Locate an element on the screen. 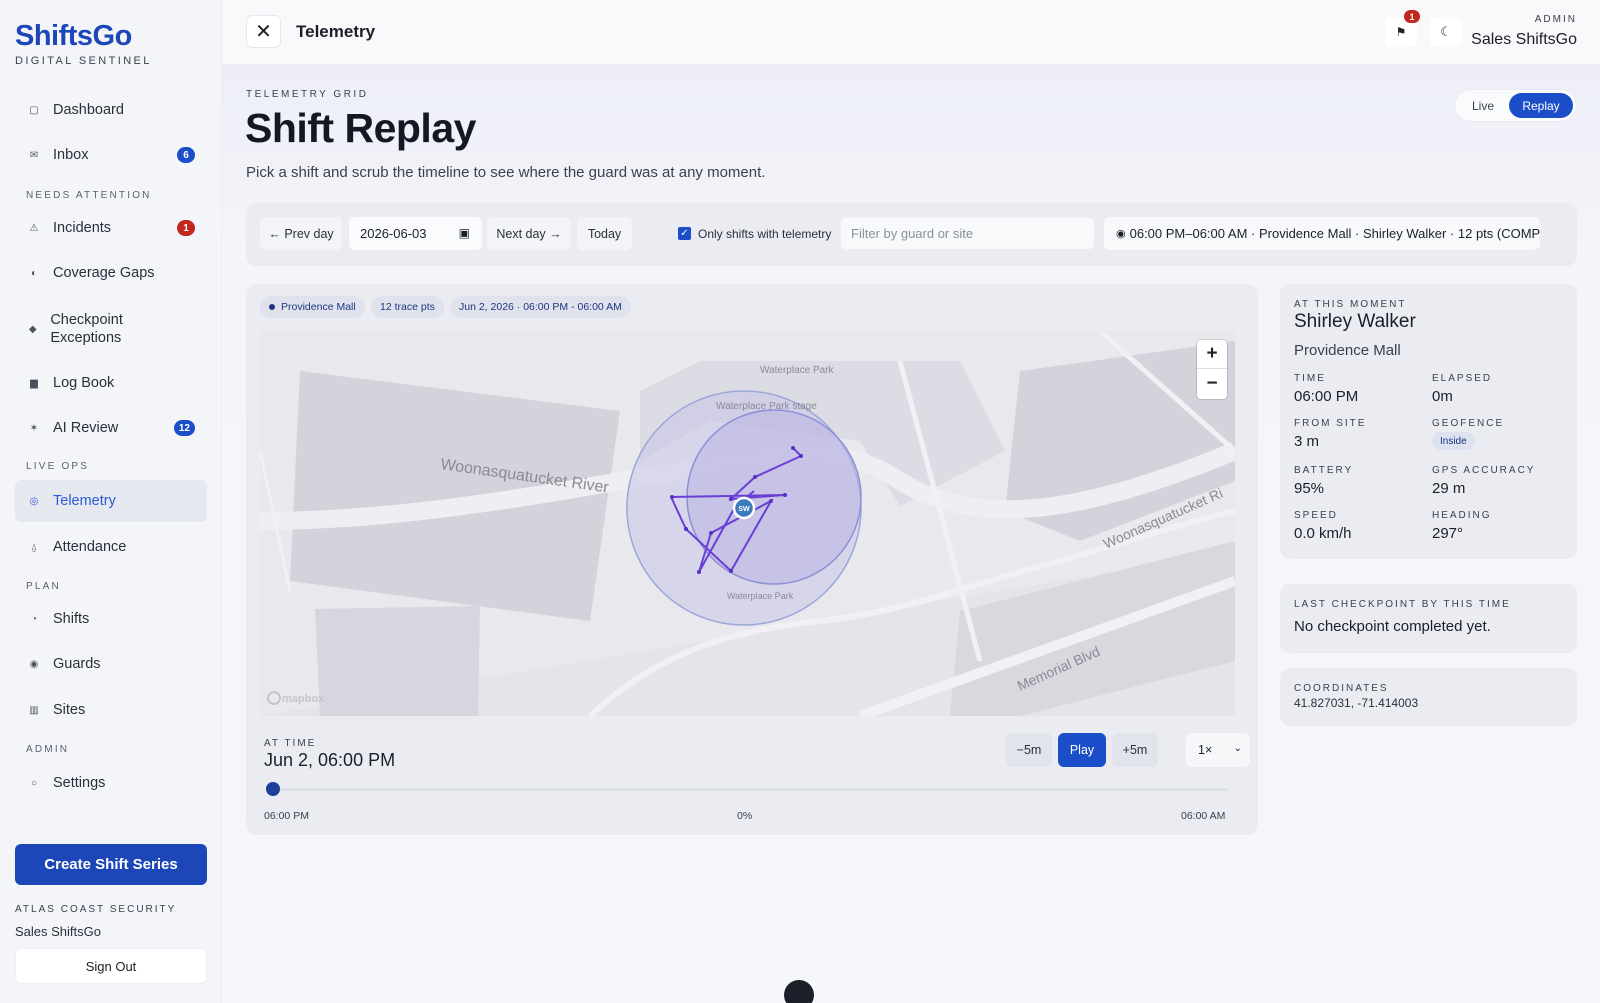 This screenshot has height=1003, width=1600. plus-5m-button: +5m is located at coordinates (1135, 750).